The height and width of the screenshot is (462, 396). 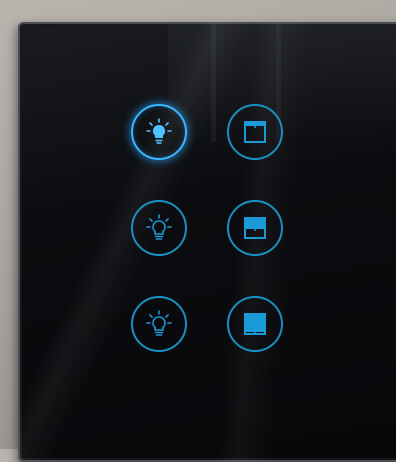 I want to click on light-2-button, so click(x=159, y=228).